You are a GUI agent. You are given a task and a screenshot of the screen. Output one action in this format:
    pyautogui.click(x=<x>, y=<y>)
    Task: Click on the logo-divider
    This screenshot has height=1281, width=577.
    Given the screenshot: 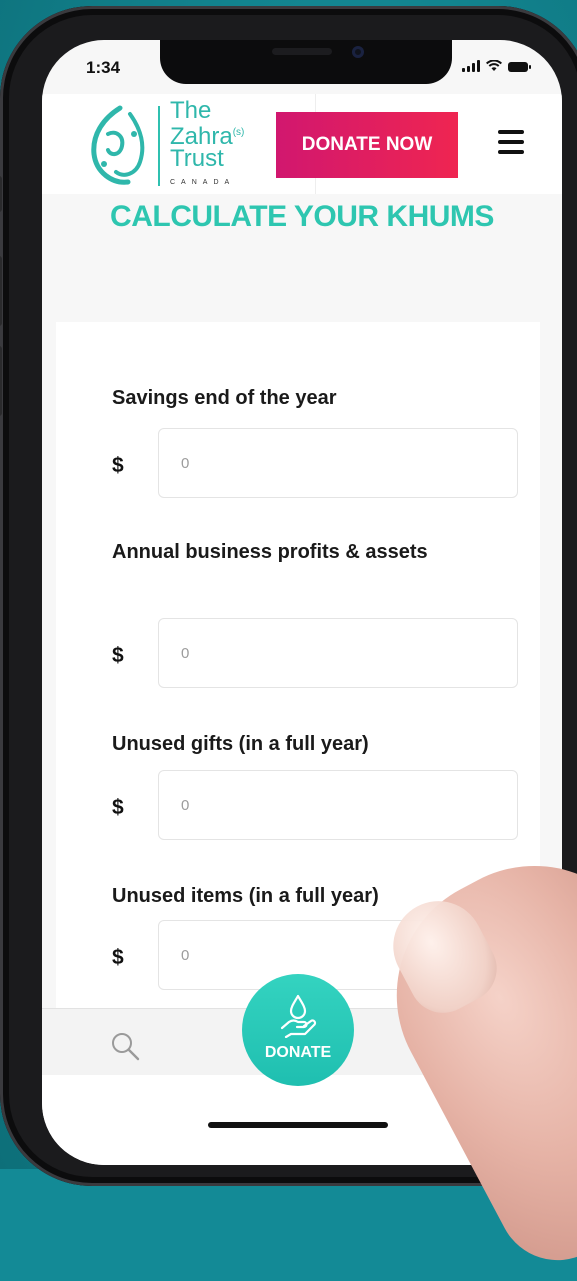 What is the action you would take?
    pyautogui.click(x=159, y=146)
    